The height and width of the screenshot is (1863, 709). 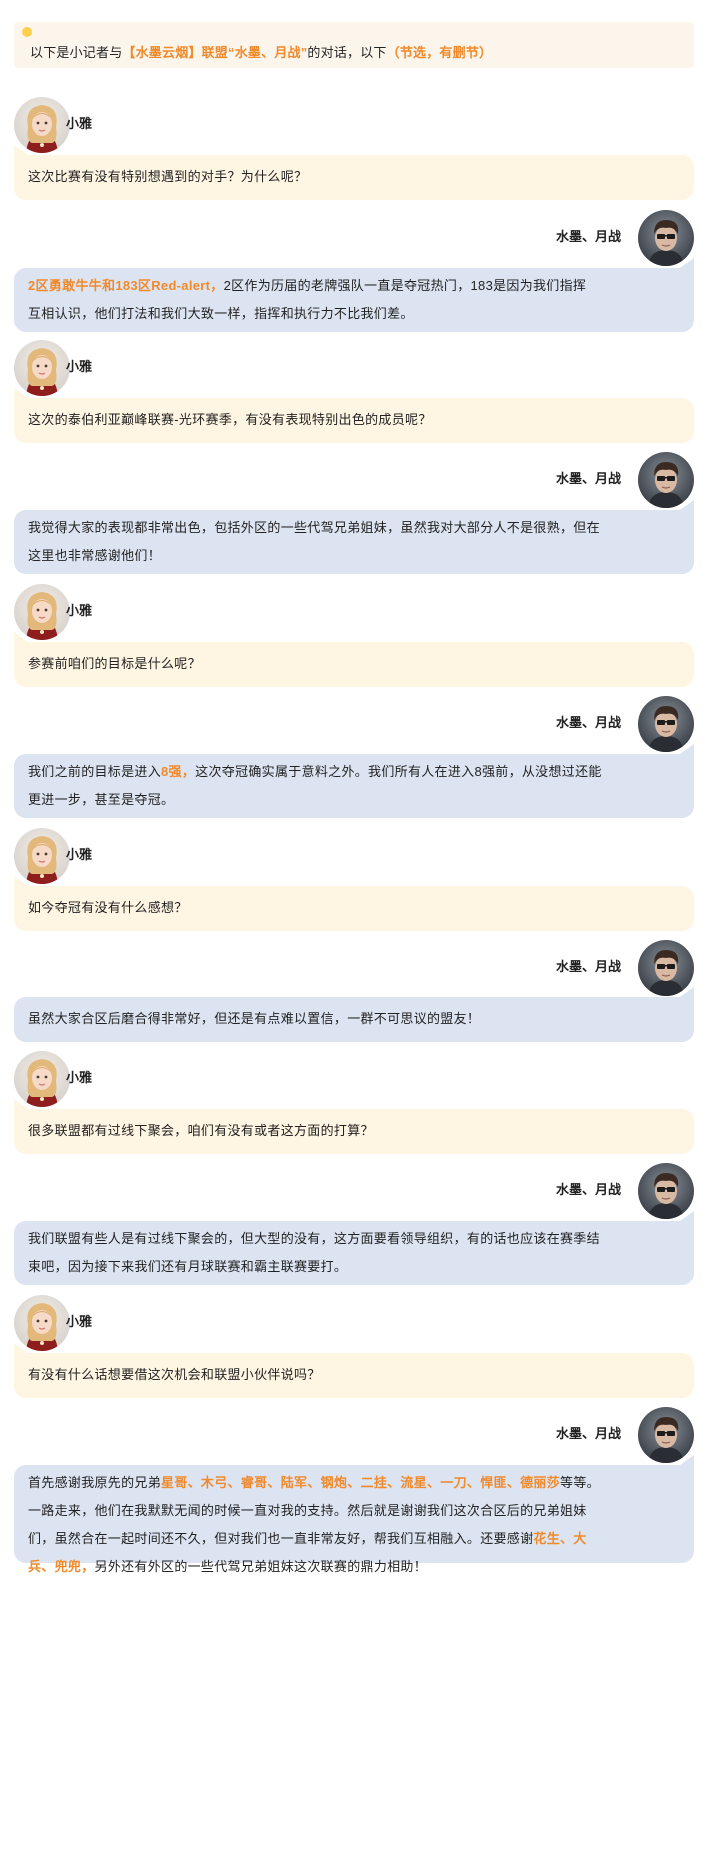 What do you see at coordinates (95, 555) in the screenshot?
I see `answer-text: 这里也非常感谢他们！` at bounding box center [95, 555].